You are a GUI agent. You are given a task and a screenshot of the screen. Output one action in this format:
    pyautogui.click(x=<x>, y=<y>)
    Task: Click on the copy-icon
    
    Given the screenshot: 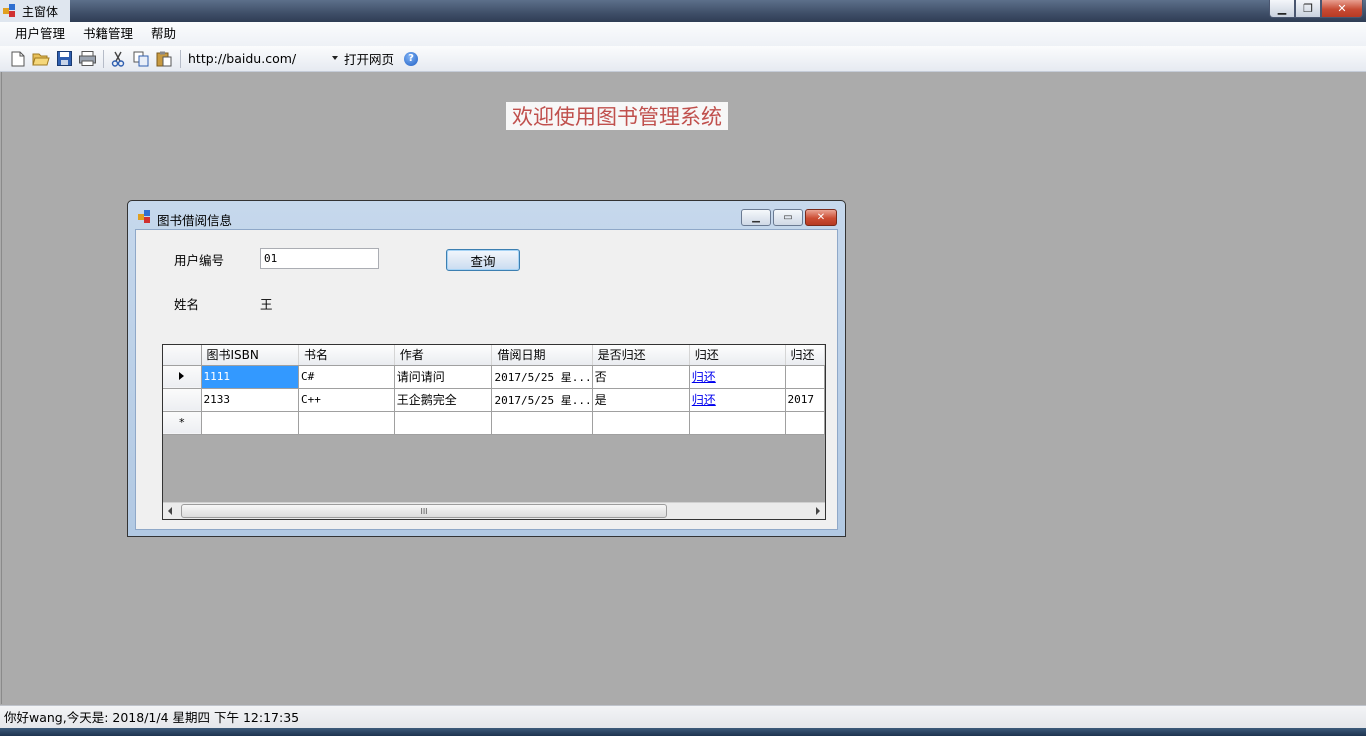 What is the action you would take?
    pyautogui.click(x=141, y=59)
    